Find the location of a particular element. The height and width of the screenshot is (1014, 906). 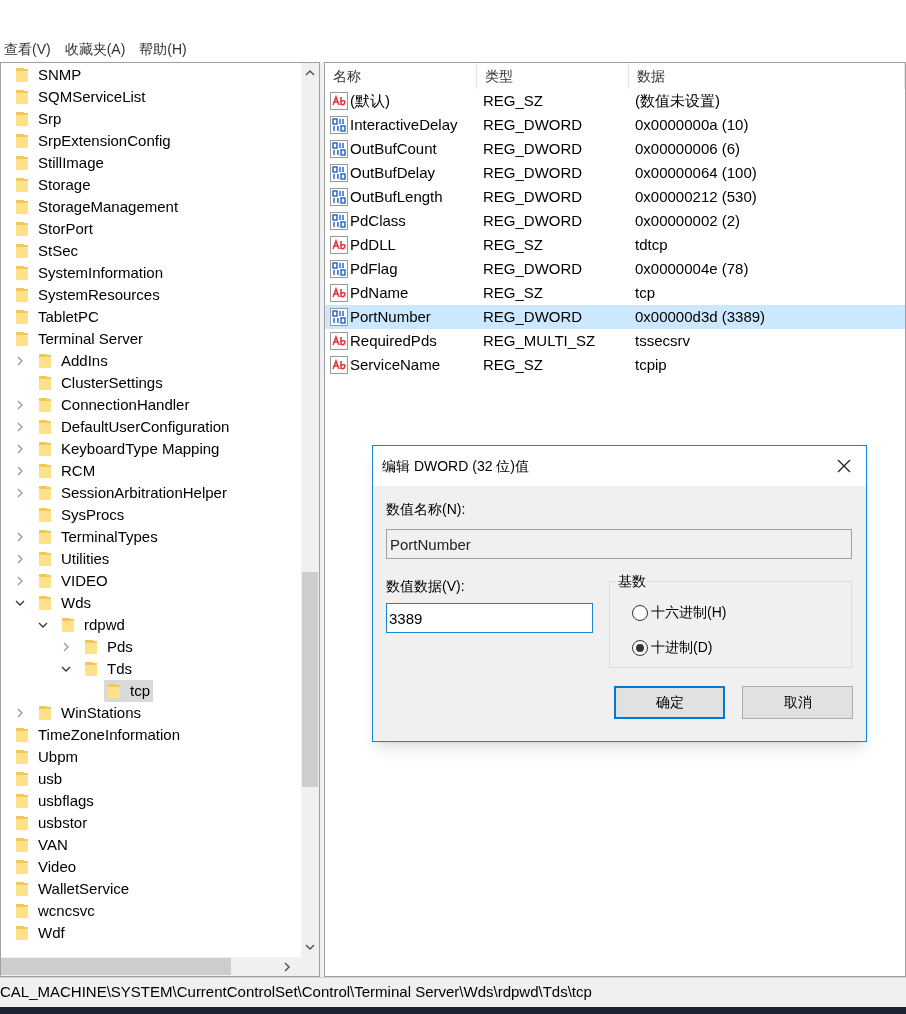

radio-label: 十进制(D) is located at coordinates (682, 647).